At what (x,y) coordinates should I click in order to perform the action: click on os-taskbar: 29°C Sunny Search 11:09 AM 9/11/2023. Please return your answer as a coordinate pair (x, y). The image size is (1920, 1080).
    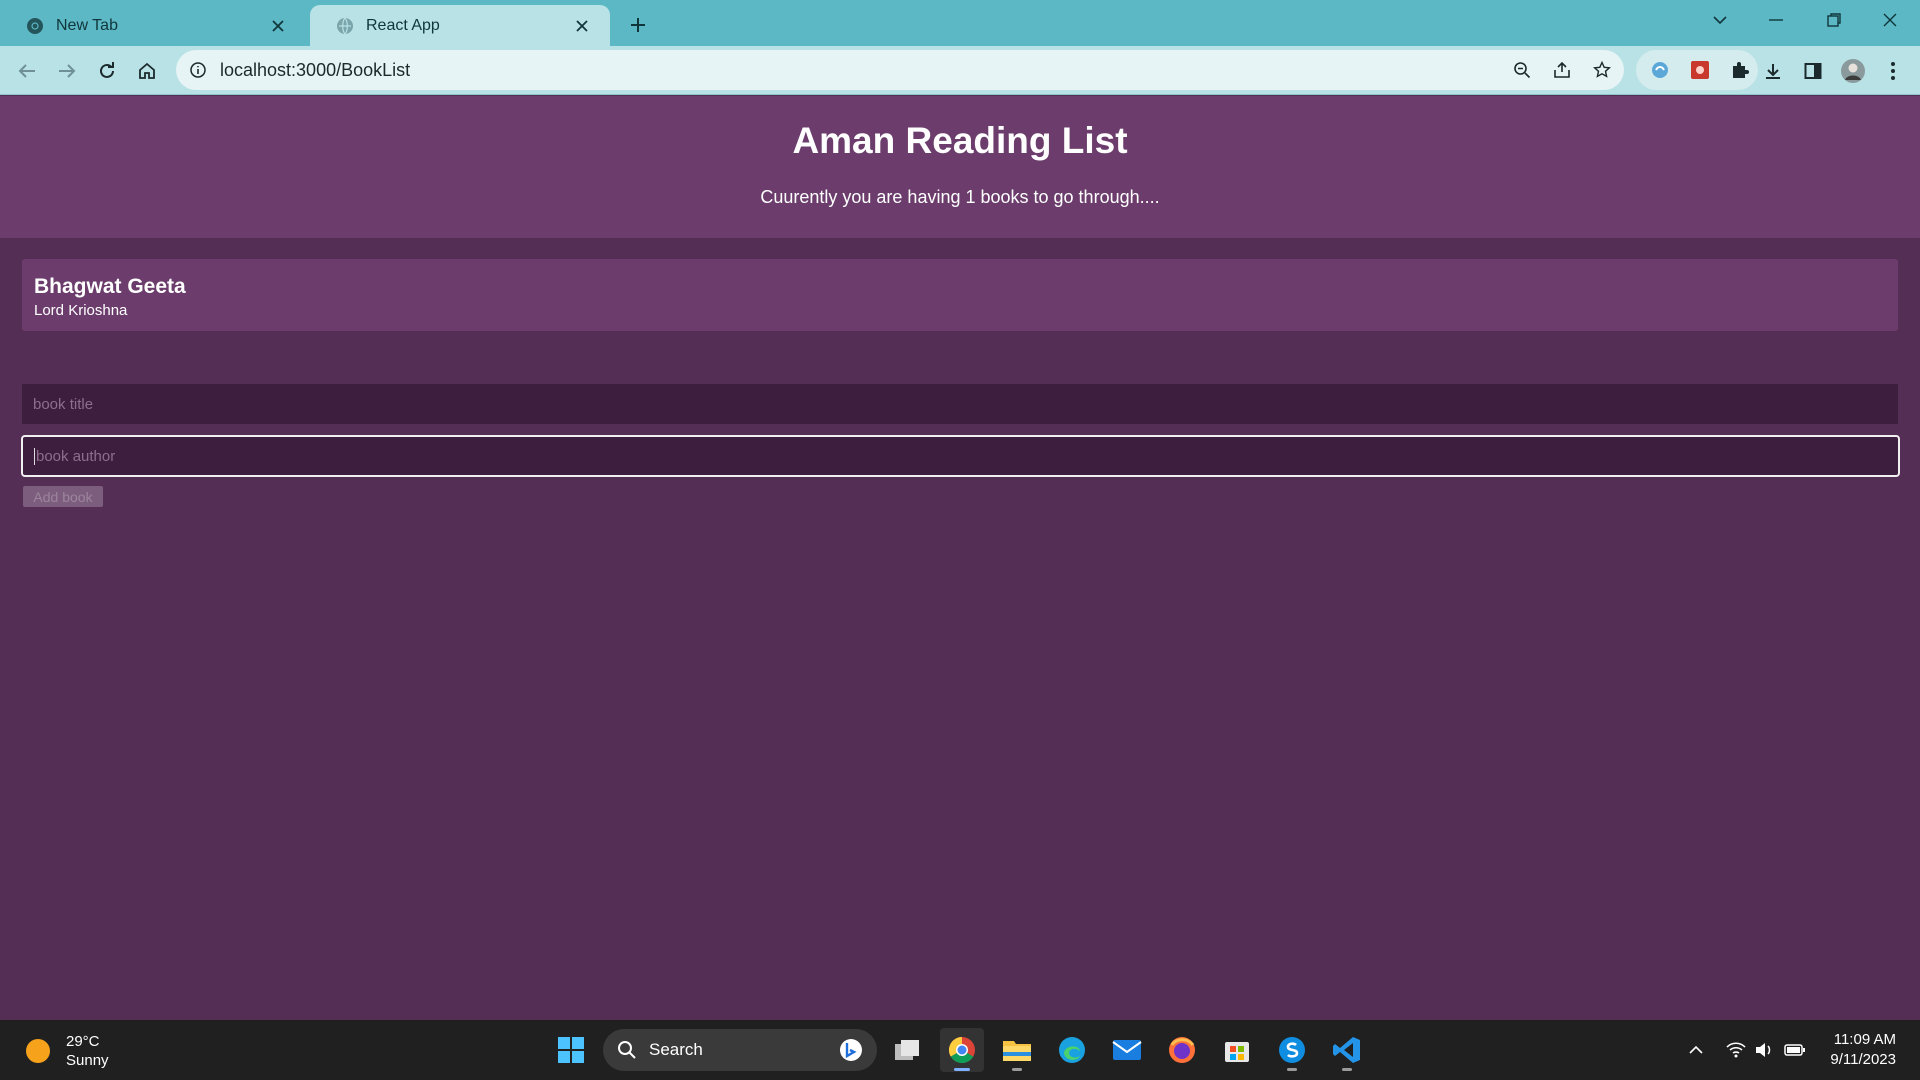
    Looking at the image, I should click on (960, 1050).